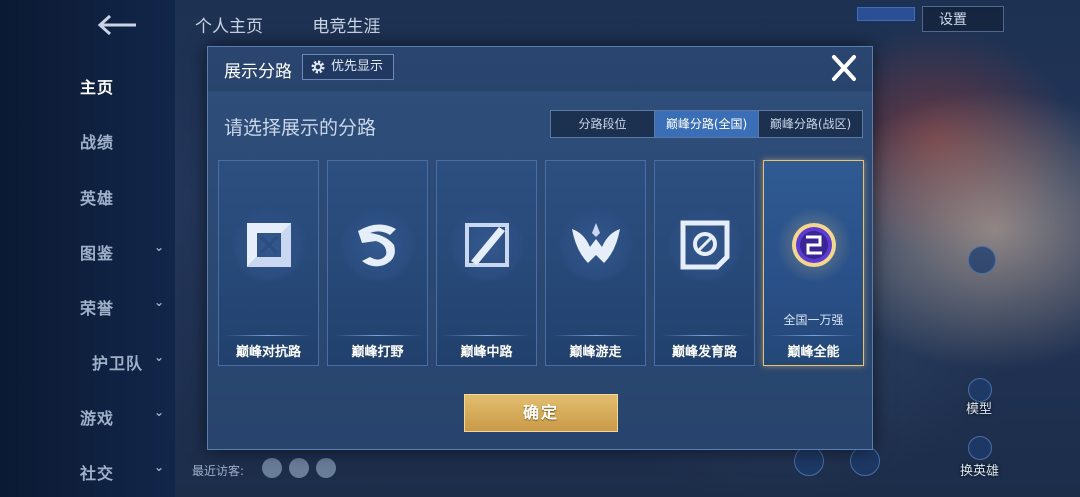 Image resolution: width=1080 pixels, height=497 pixels. I want to click on dragon-icon, so click(377, 245).